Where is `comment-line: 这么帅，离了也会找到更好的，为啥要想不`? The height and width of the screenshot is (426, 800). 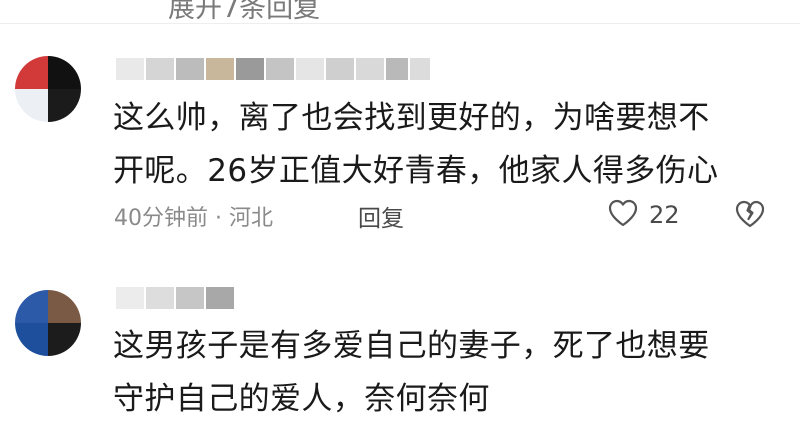
comment-line: 这么帅，离了也会找到更好的，为啥要想不 is located at coordinates (411, 118).